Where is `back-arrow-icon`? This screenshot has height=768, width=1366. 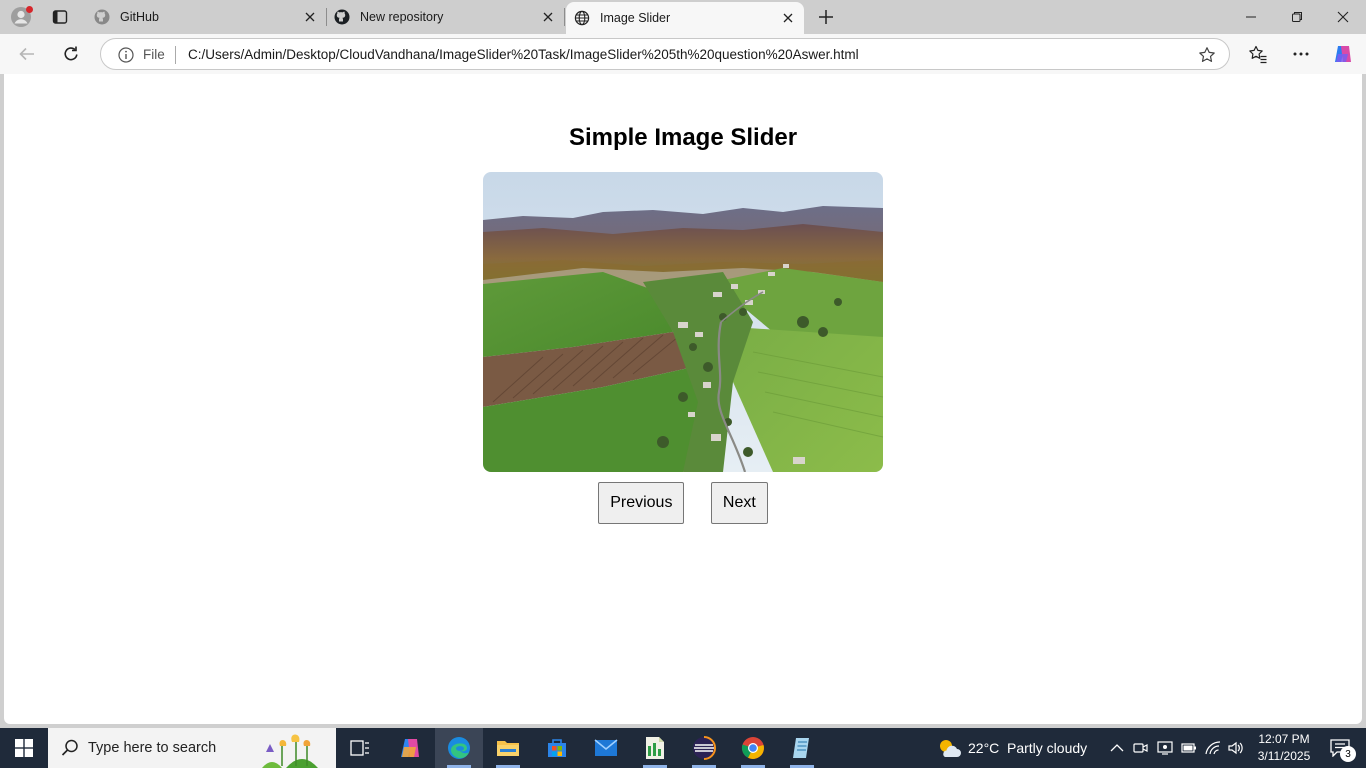 back-arrow-icon is located at coordinates (26, 54).